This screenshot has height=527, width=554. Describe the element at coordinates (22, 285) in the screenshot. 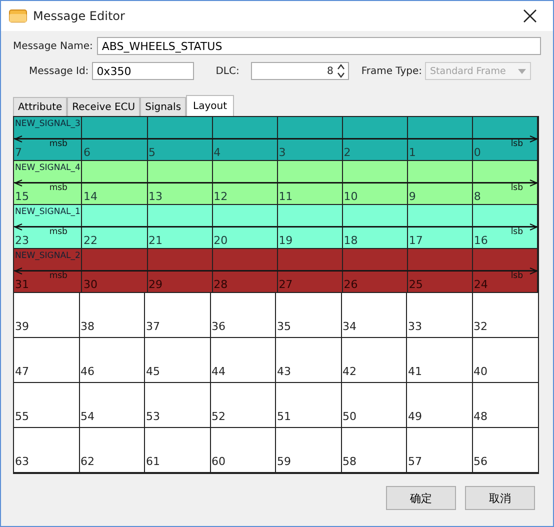

I see `bit-number: 31` at that location.